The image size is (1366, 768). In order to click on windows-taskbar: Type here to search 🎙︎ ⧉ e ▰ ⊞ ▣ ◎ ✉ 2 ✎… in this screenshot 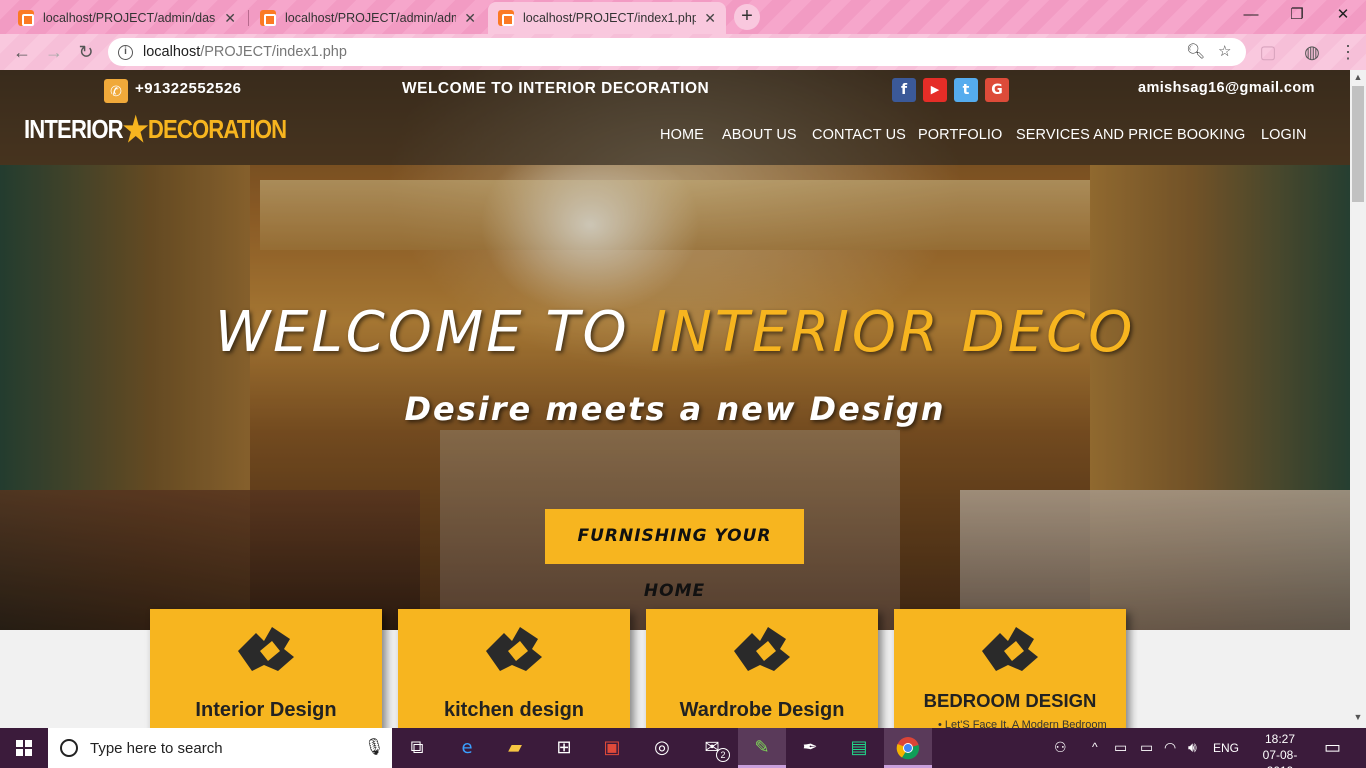, I will do `click(683, 748)`.